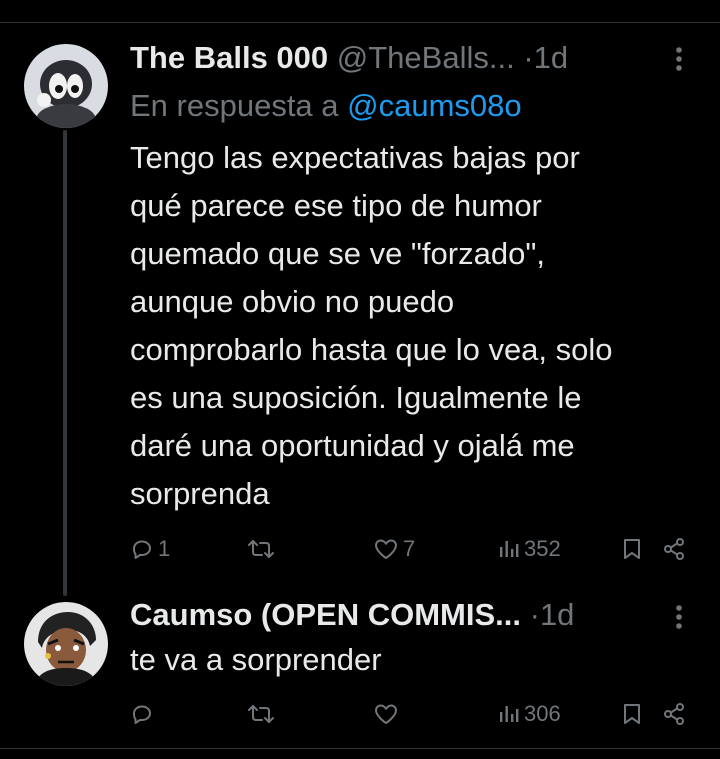 This screenshot has height=759, width=720. Describe the element at coordinates (239, 105) in the screenshot. I see `reply-prefix: En respuesta a` at that location.